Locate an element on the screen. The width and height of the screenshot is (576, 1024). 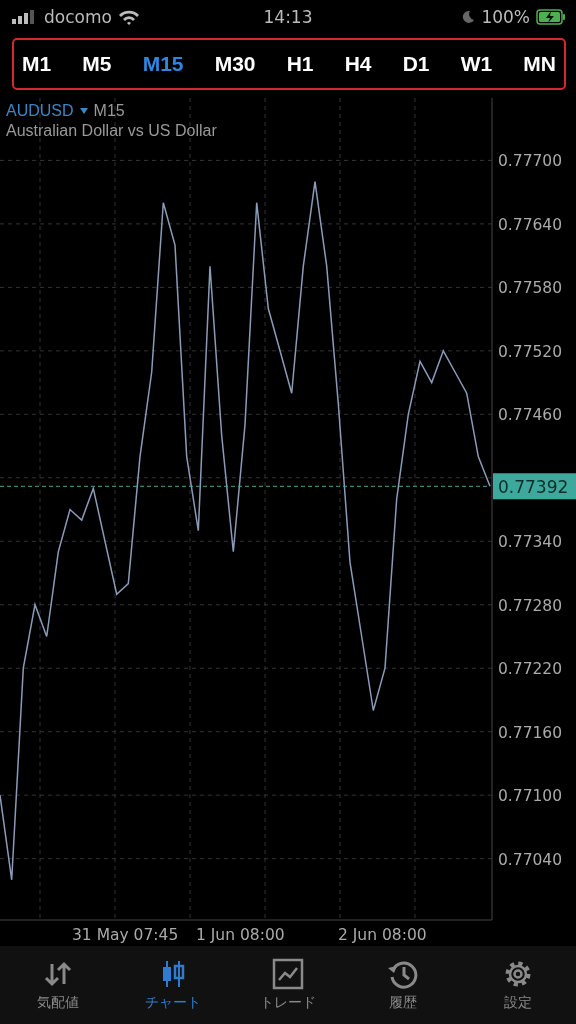
wifi-icon is located at coordinates (128, 17).